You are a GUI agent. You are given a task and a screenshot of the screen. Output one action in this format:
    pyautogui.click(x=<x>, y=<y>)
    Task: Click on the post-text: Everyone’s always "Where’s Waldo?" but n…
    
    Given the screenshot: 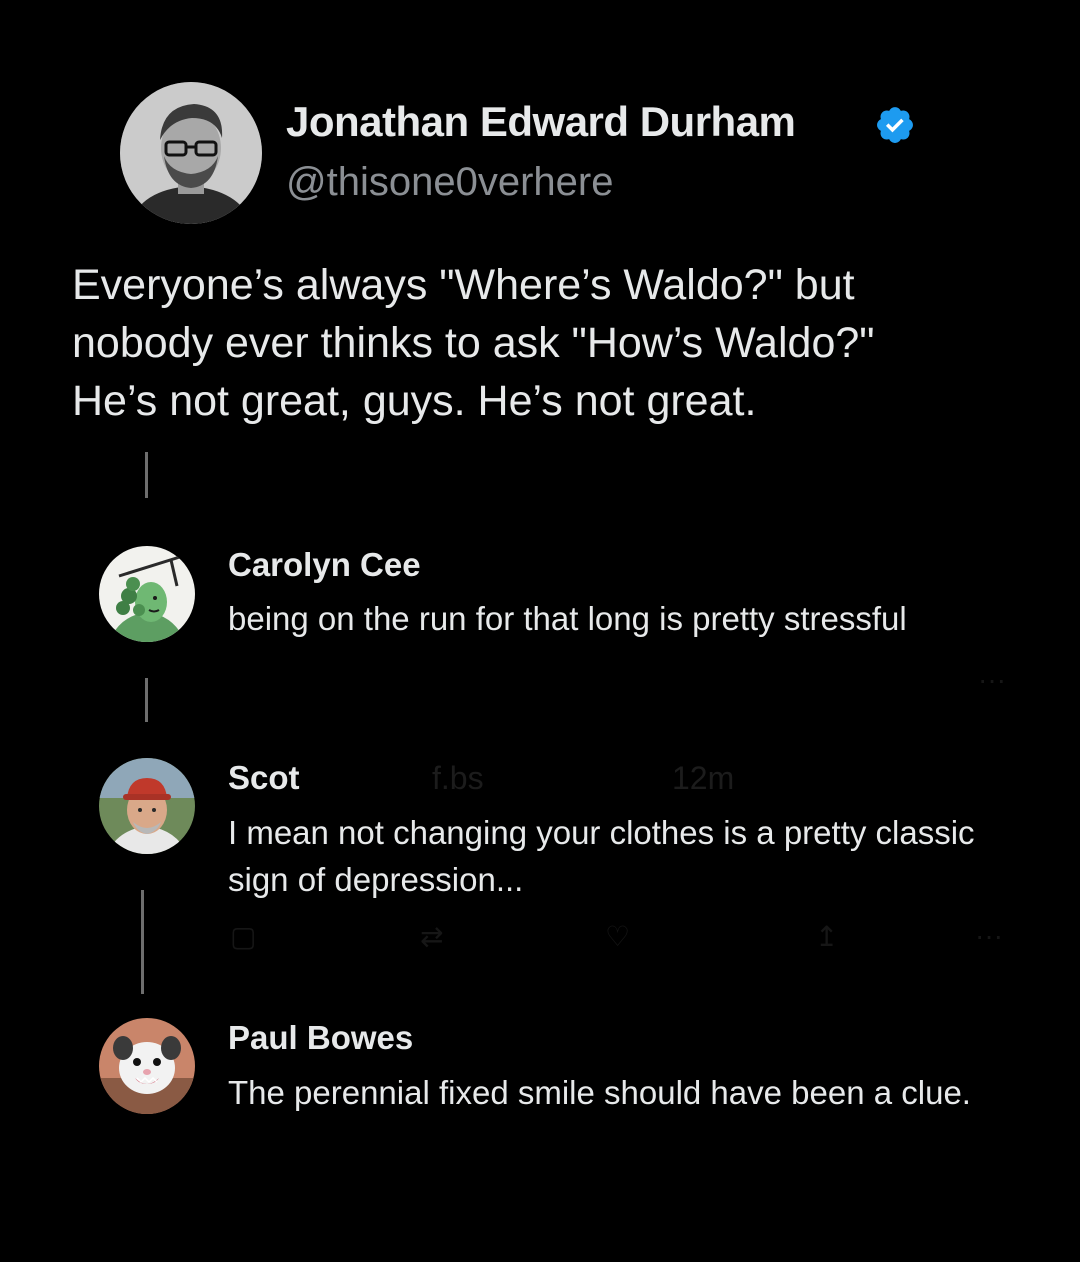 What is the action you would take?
    pyautogui.click(x=562, y=343)
    